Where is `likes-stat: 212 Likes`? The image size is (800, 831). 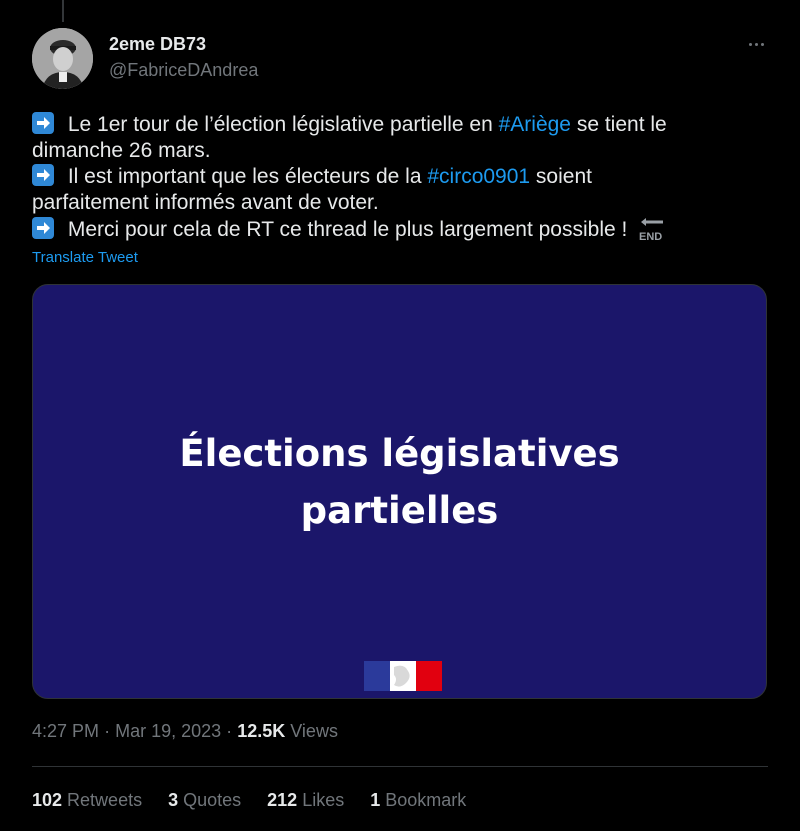 likes-stat: 212 Likes is located at coordinates (305, 800).